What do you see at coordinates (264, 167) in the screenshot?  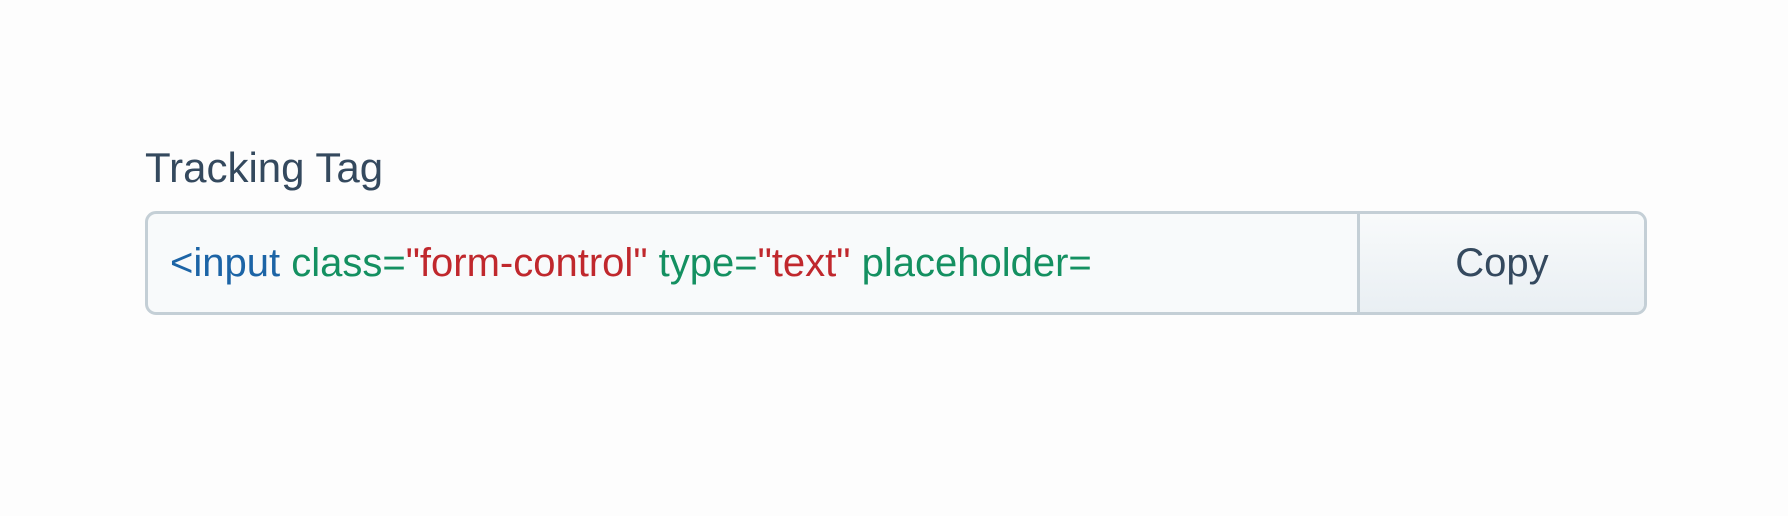 I see `tracking-tag-label: Tracking Tag` at bounding box center [264, 167].